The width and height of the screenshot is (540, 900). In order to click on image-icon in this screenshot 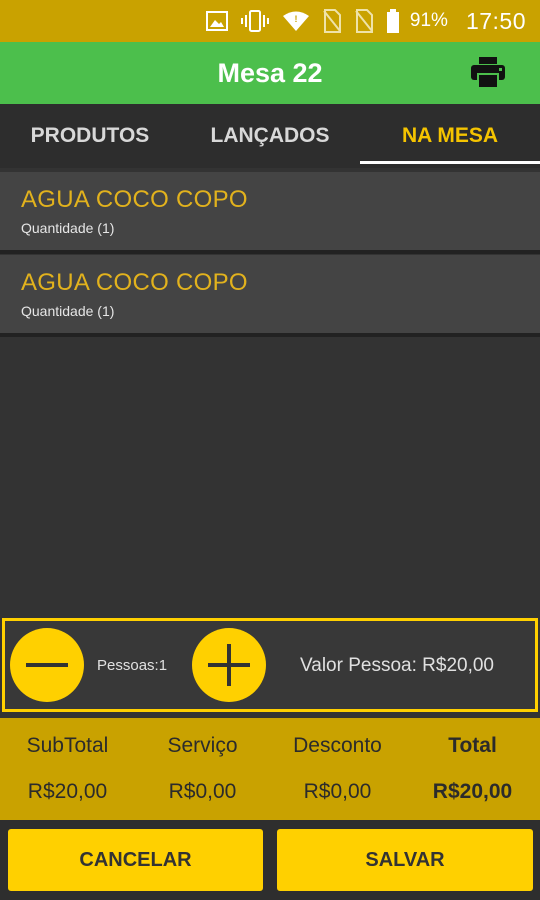, I will do `click(216, 21)`.